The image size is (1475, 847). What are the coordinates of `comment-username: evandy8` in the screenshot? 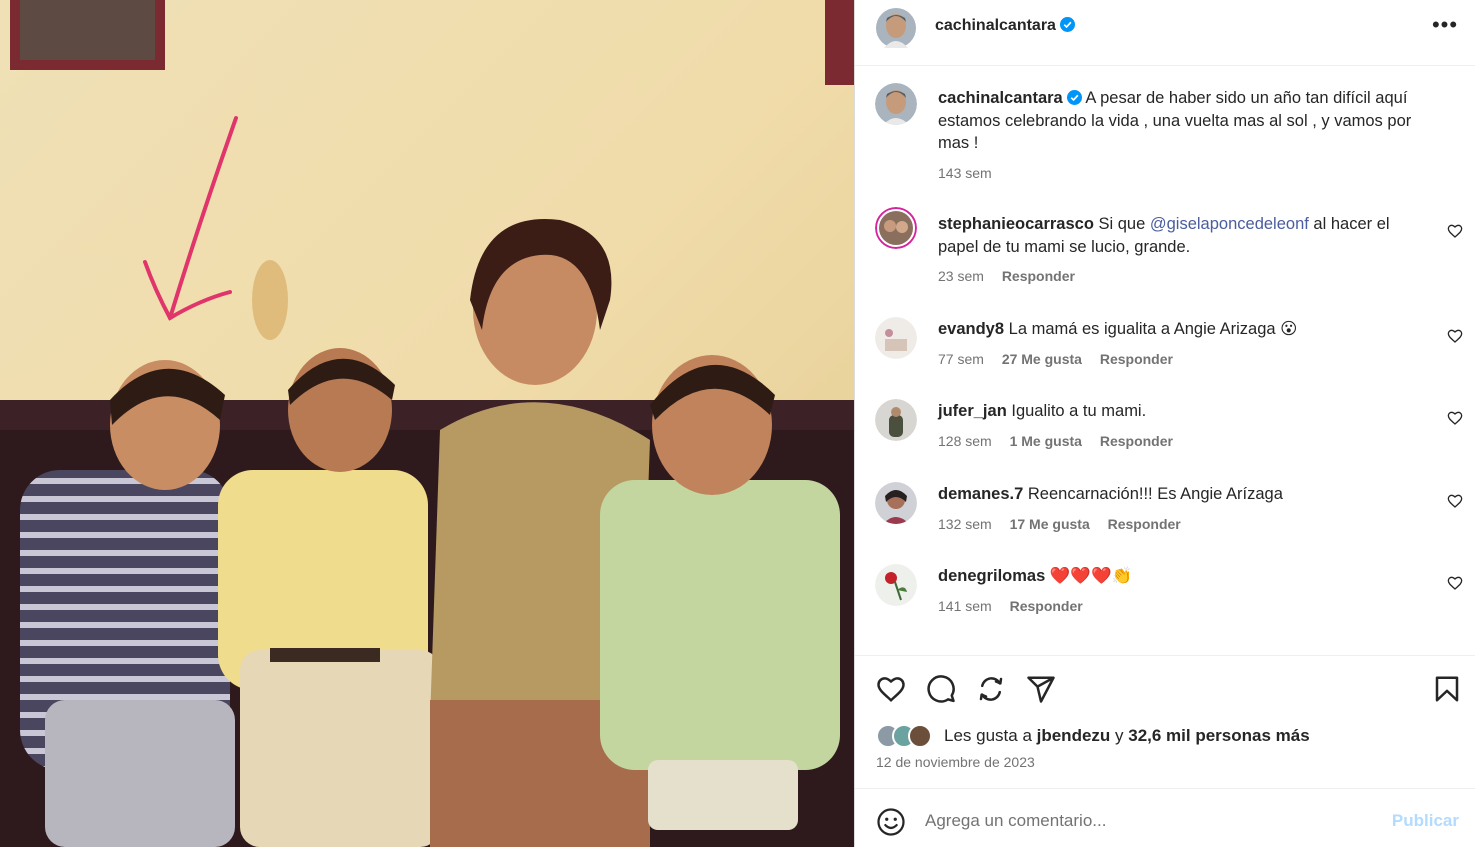 It's located at (971, 329).